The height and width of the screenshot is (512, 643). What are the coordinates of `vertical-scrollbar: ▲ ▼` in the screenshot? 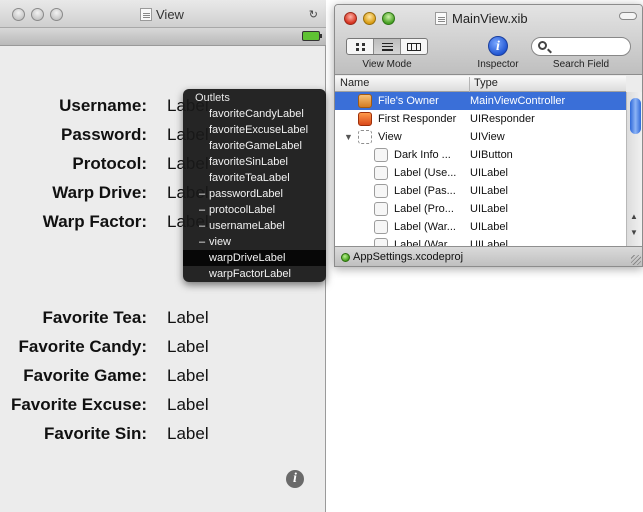 It's located at (634, 169).